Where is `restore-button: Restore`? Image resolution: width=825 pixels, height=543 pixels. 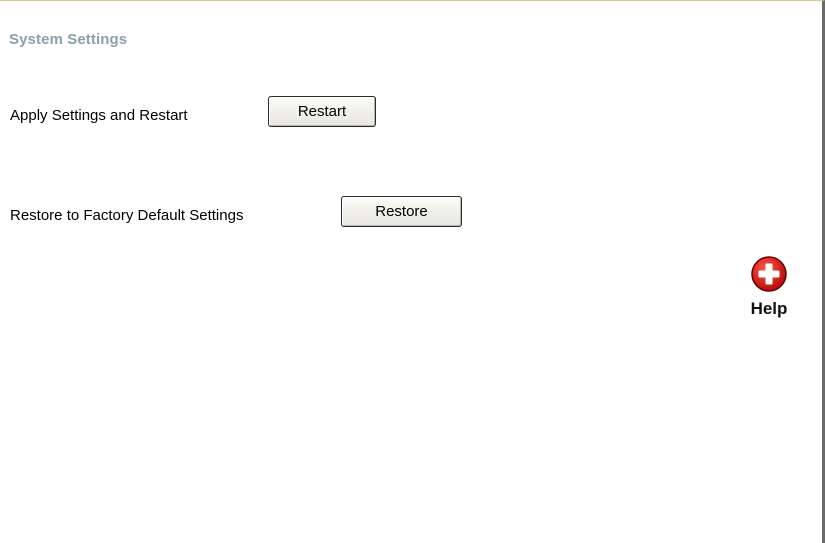 restore-button: Restore is located at coordinates (401, 211).